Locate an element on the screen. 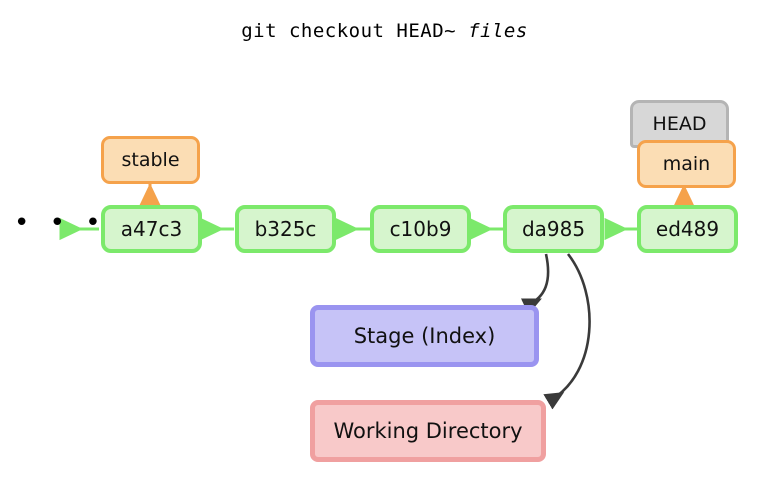  commit-node-a47c3: a47c3 is located at coordinates (151, 229).